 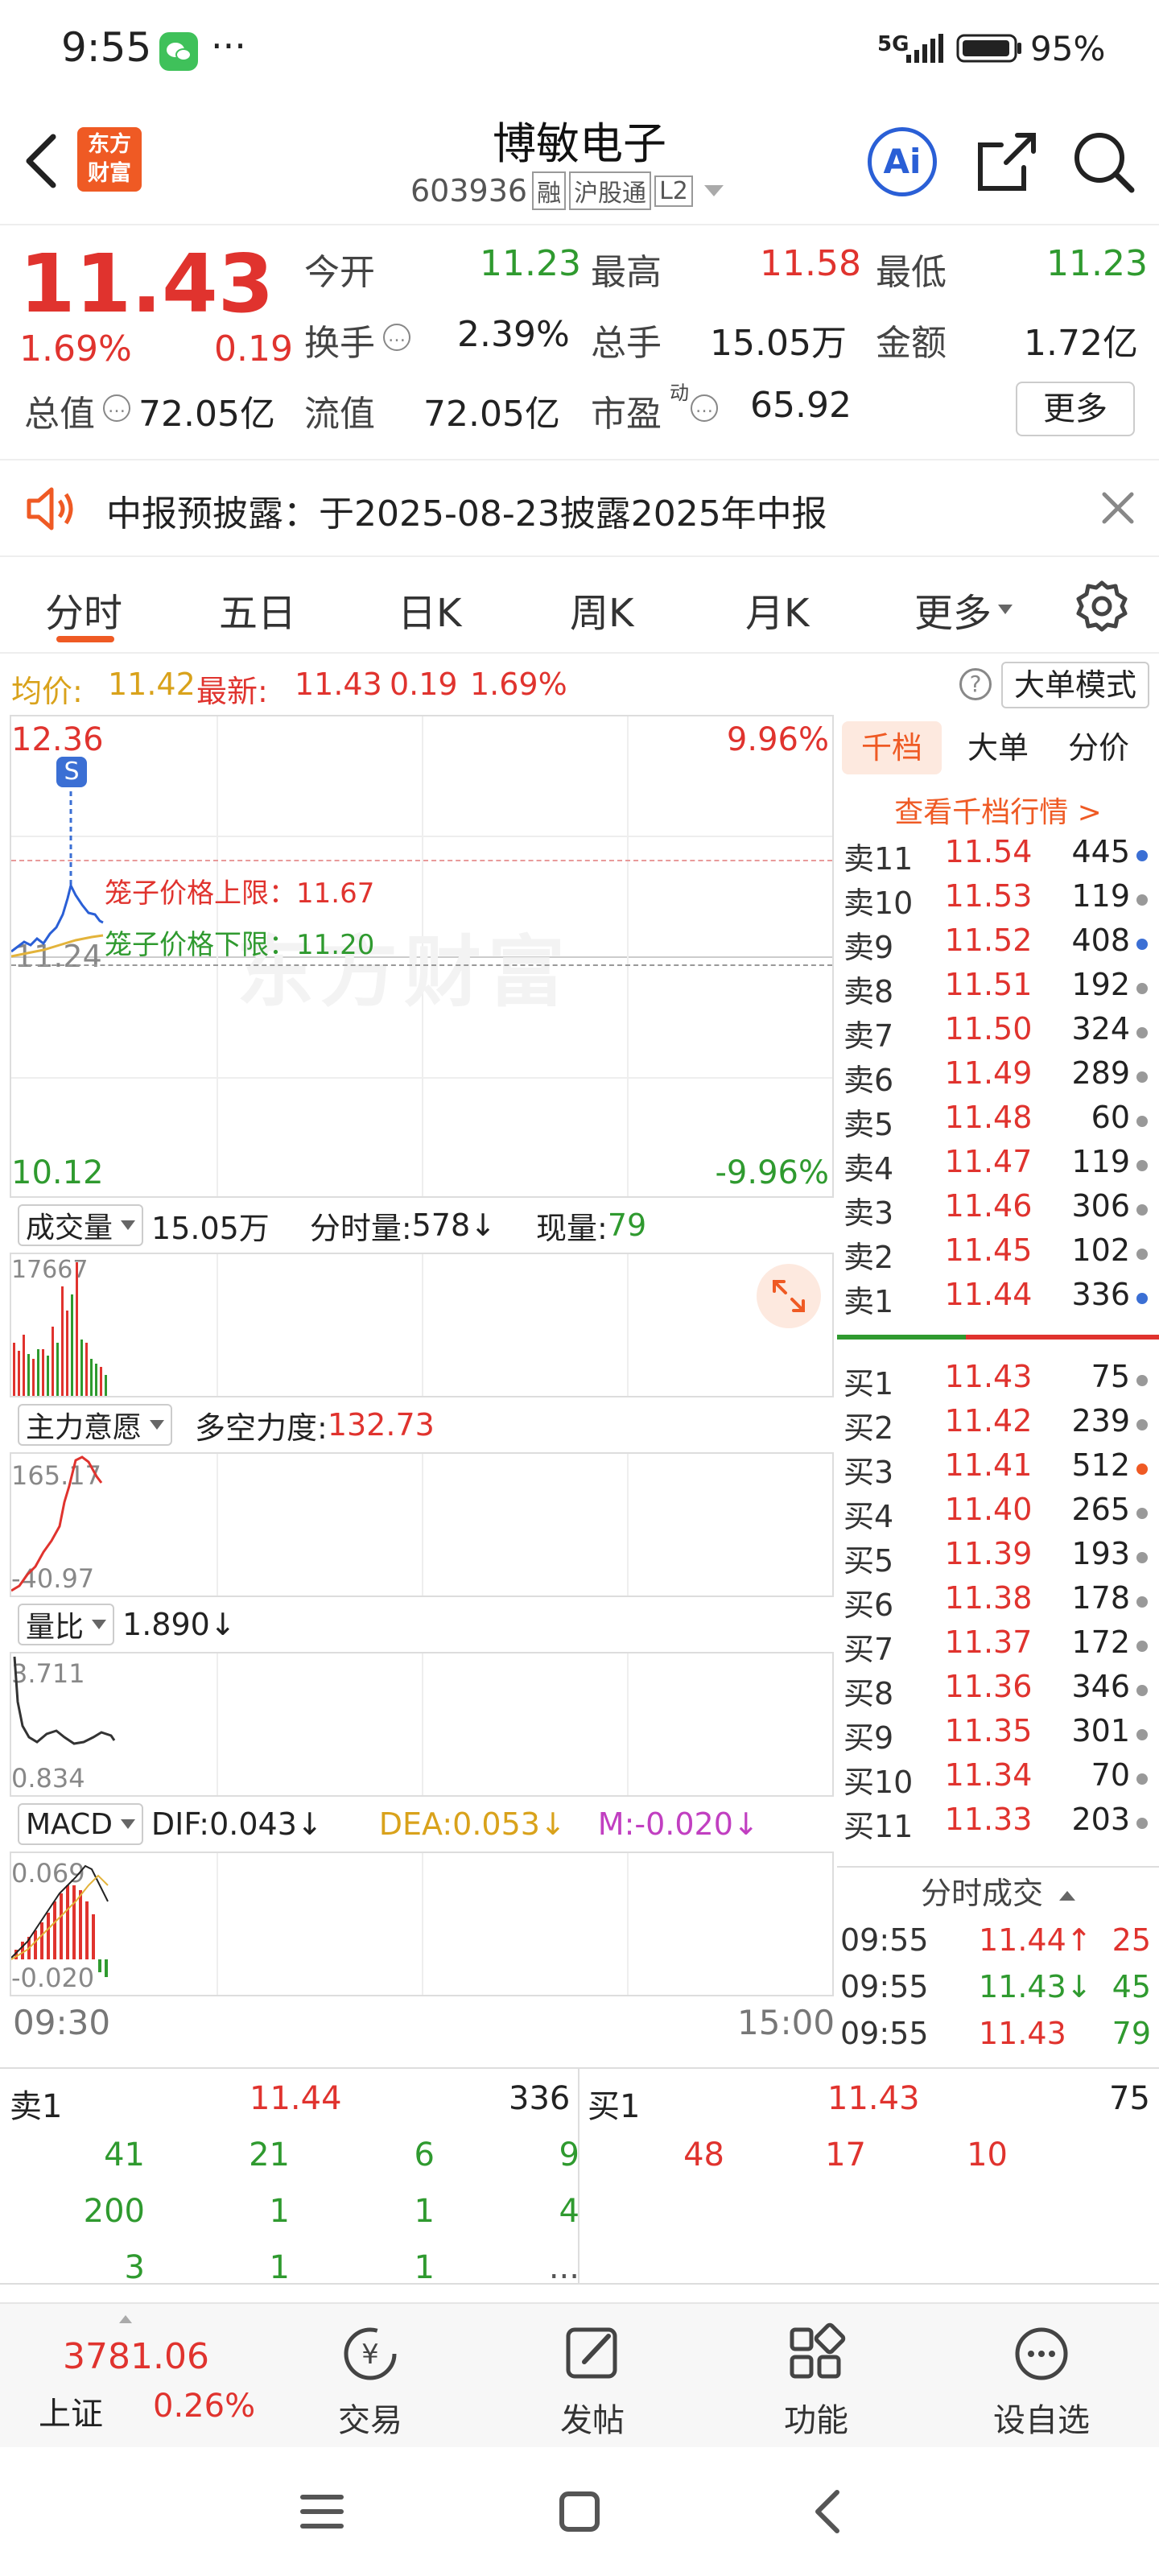 I want to click on level-volume: 445, so click(x=1100, y=851).